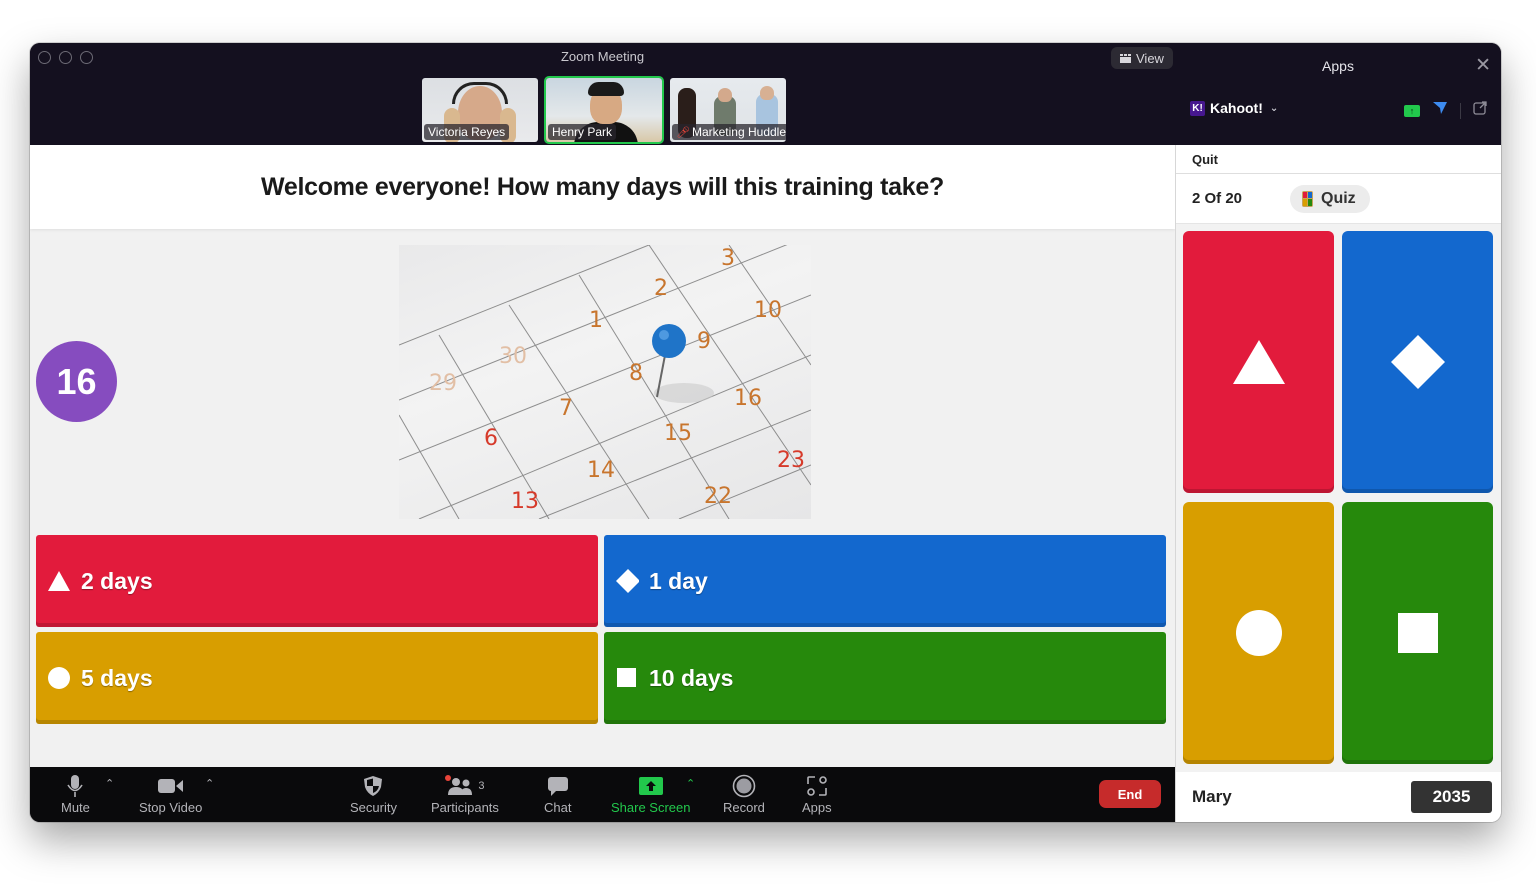  What do you see at coordinates (690, 783) in the screenshot?
I see `share-options-chevron-icon: ⌃` at bounding box center [690, 783].